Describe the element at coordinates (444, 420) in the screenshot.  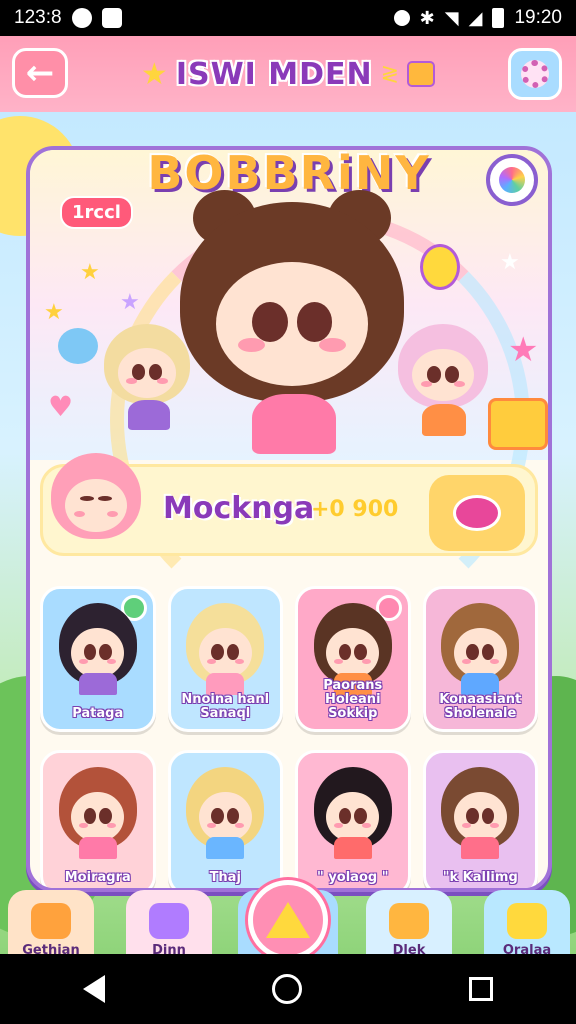
I see `side-character-right-outfit` at that location.